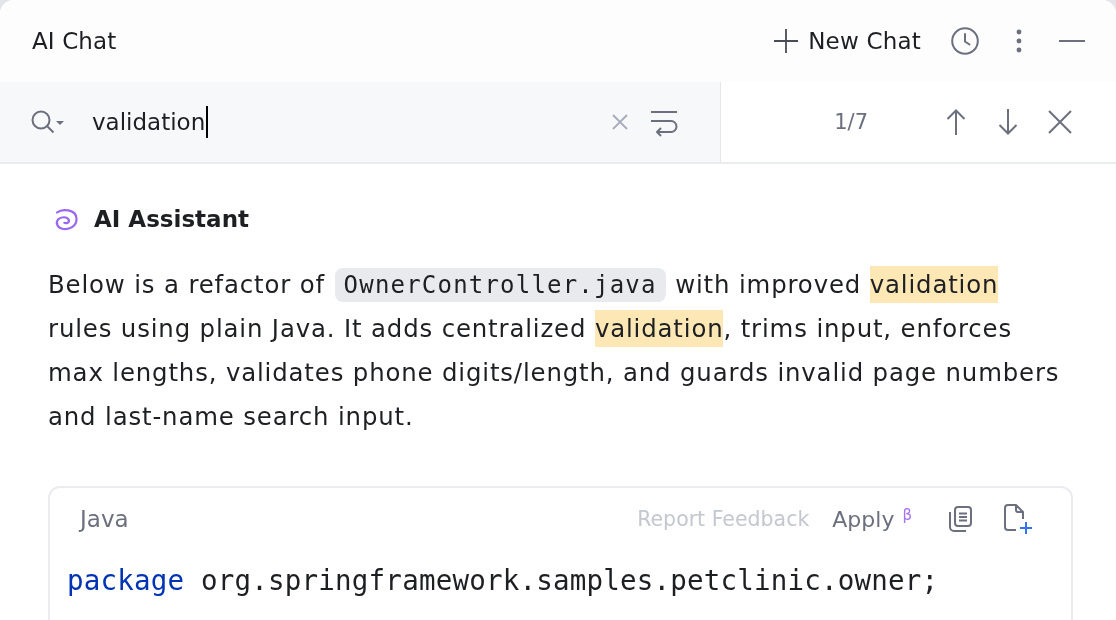 The height and width of the screenshot is (620, 1116). I want to click on plus-icon, so click(786, 41).